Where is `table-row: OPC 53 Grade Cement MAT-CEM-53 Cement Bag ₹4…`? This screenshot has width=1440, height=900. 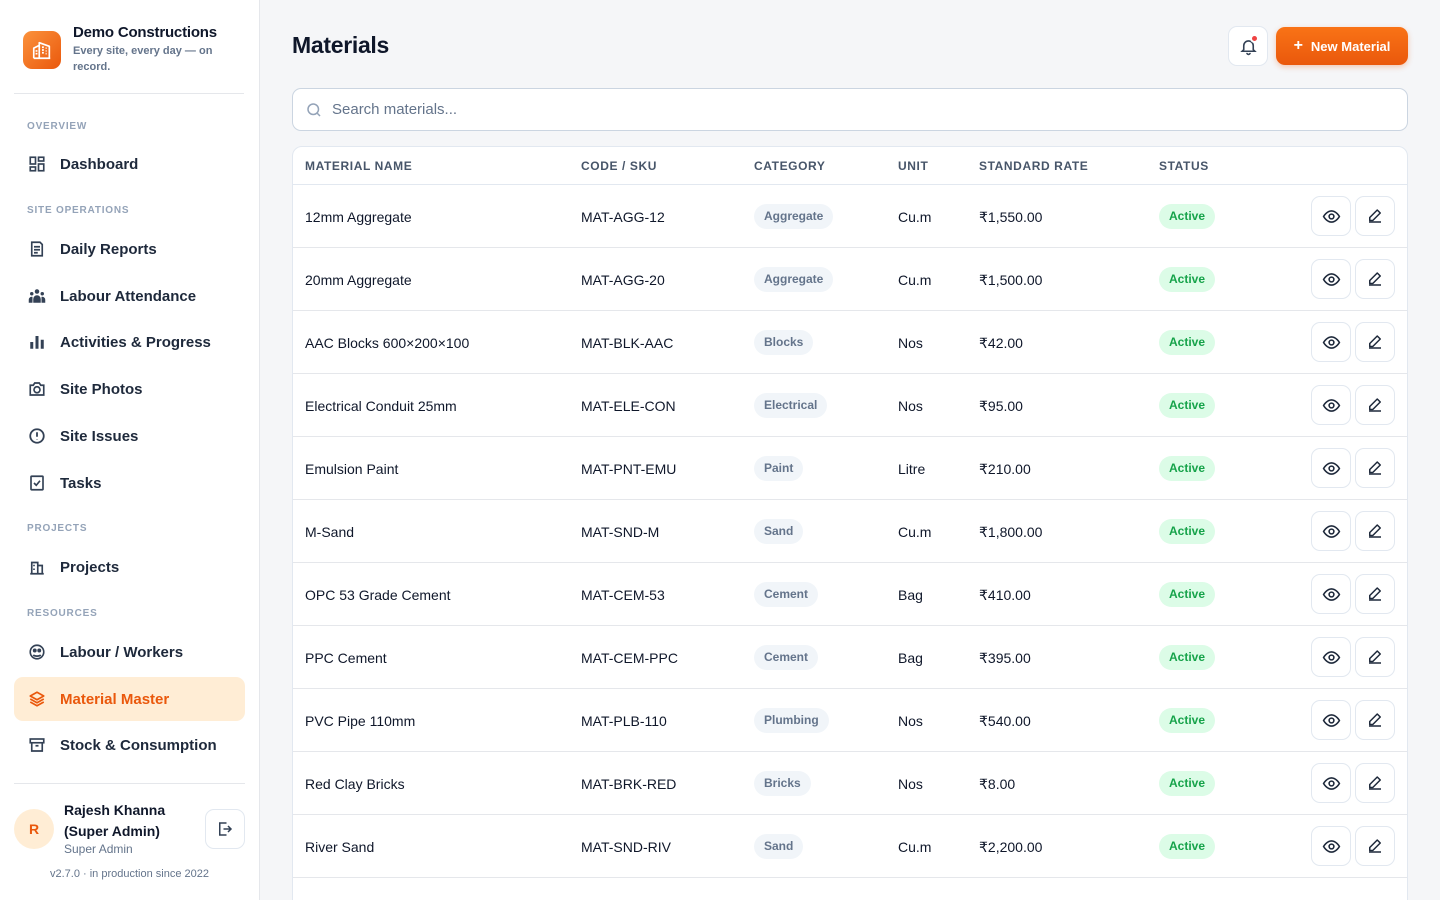 table-row: OPC 53 Grade Cement MAT-CEM-53 Cement Bag ₹4… is located at coordinates (850, 594).